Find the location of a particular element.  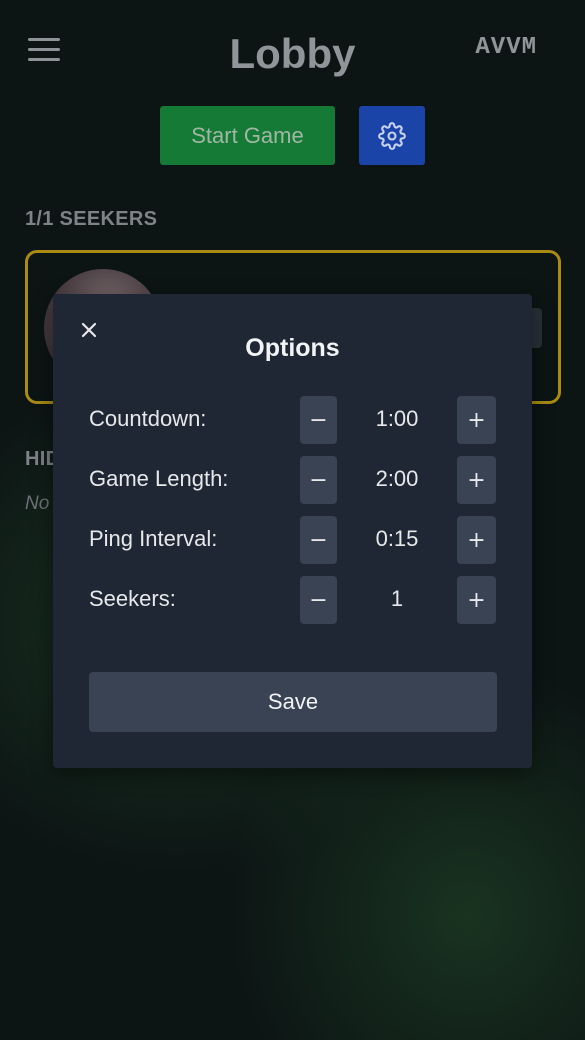

gear-icon is located at coordinates (392, 135).